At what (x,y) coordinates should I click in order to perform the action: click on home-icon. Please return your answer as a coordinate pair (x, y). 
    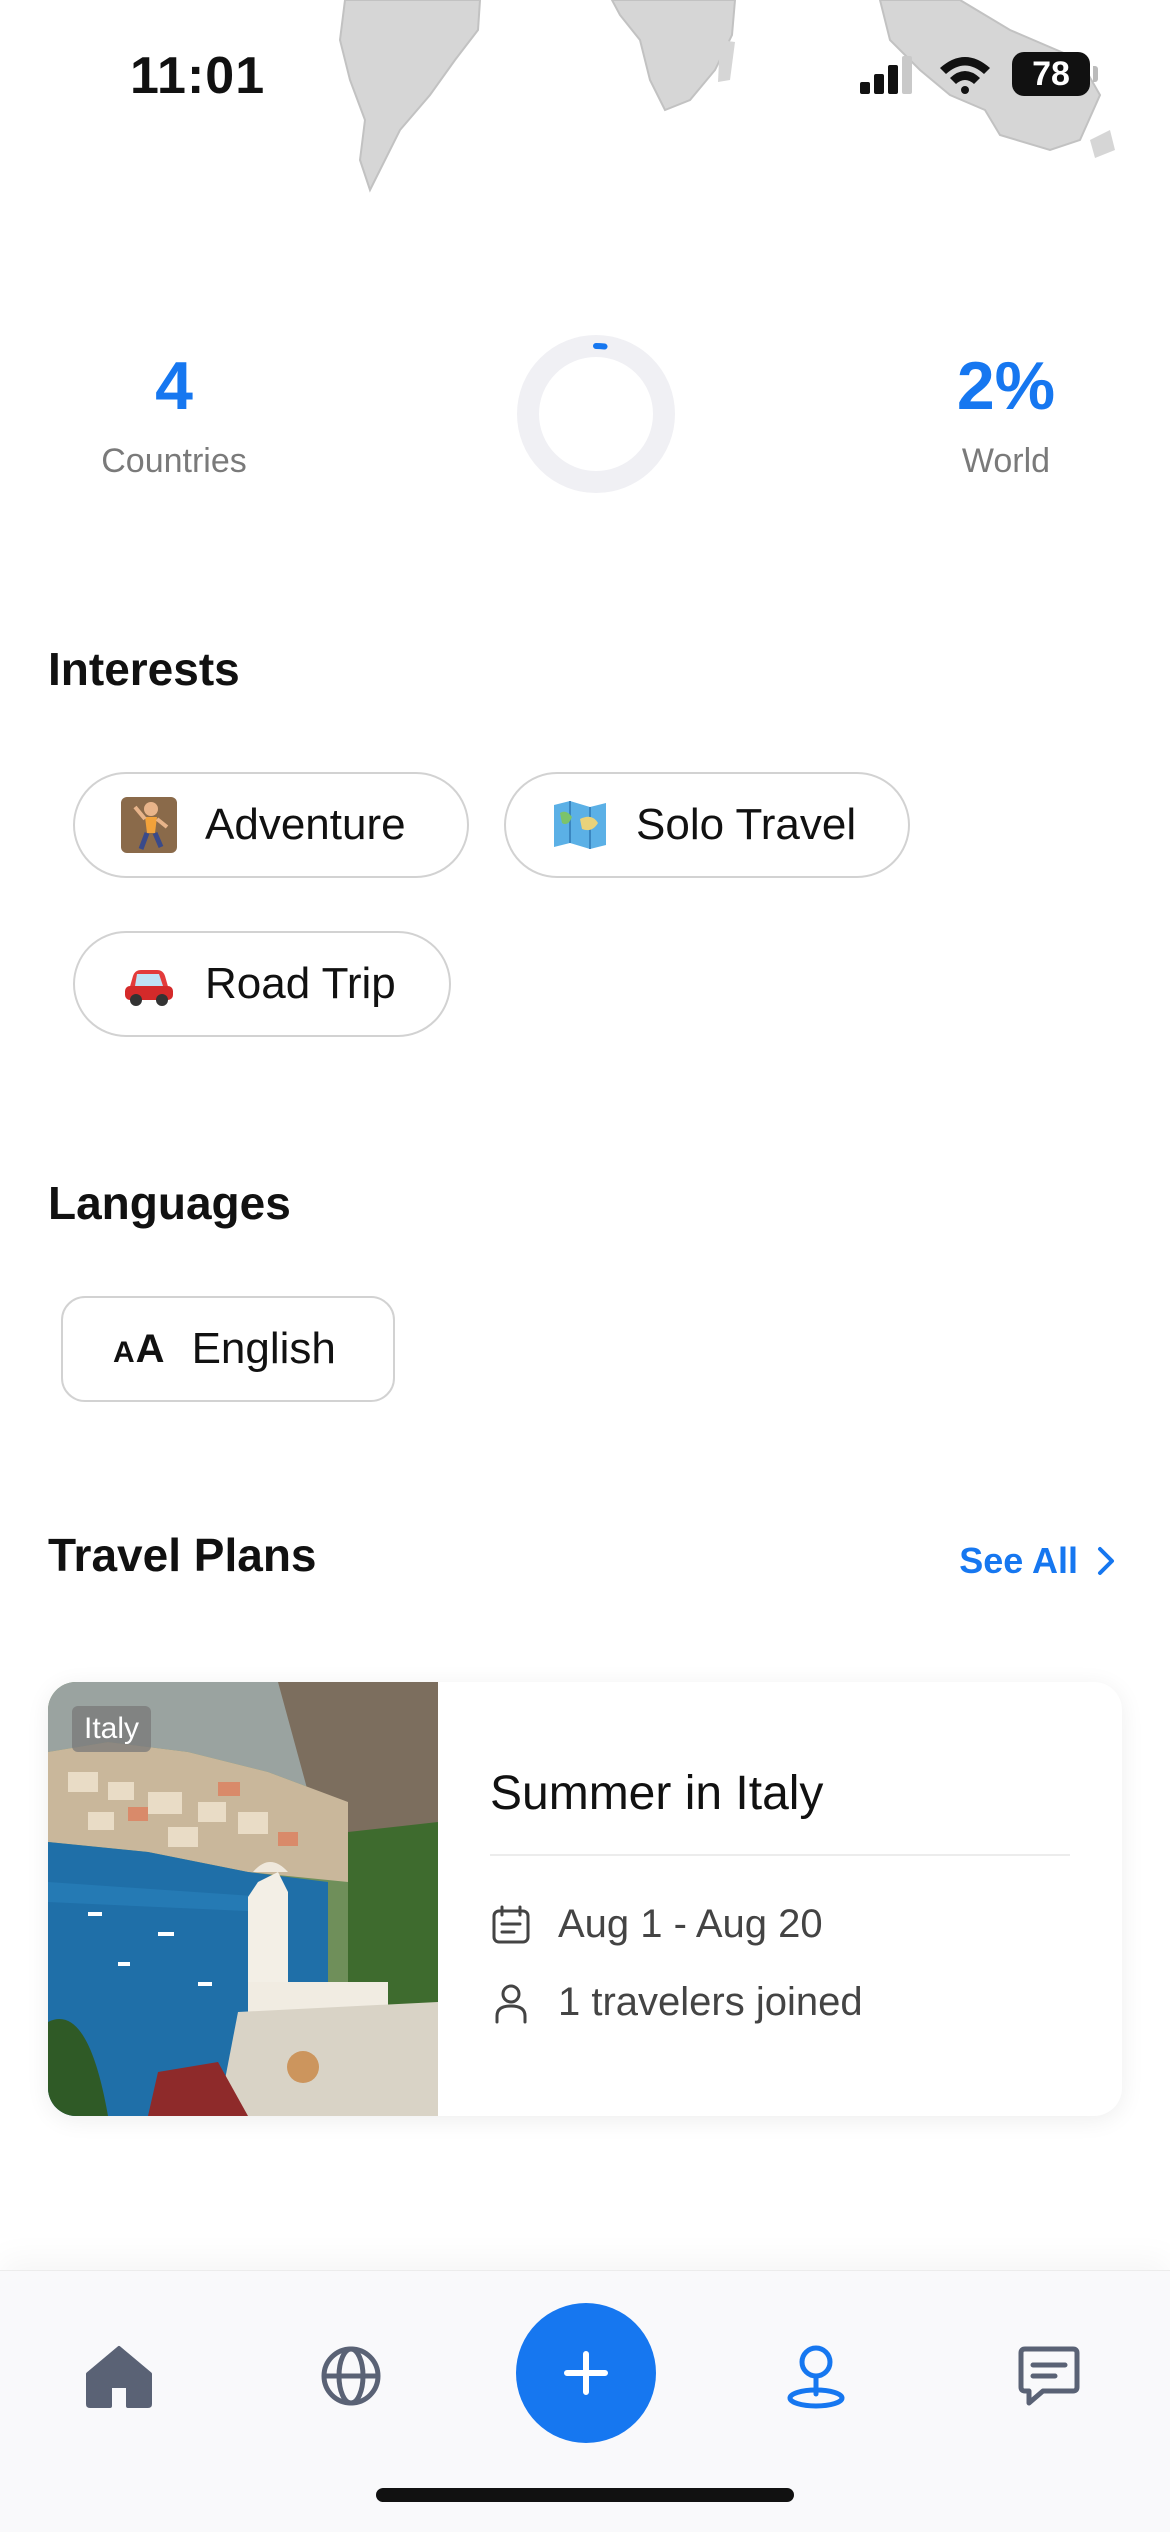
    Looking at the image, I should click on (119, 2377).